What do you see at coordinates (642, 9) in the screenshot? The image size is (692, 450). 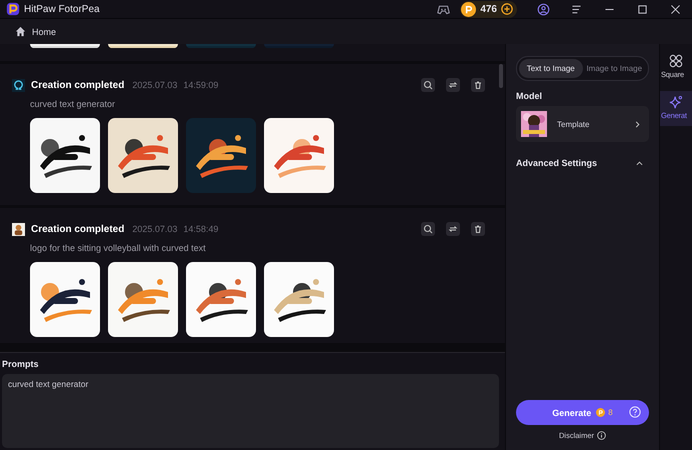 I see `maximize-icon` at bounding box center [642, 9].